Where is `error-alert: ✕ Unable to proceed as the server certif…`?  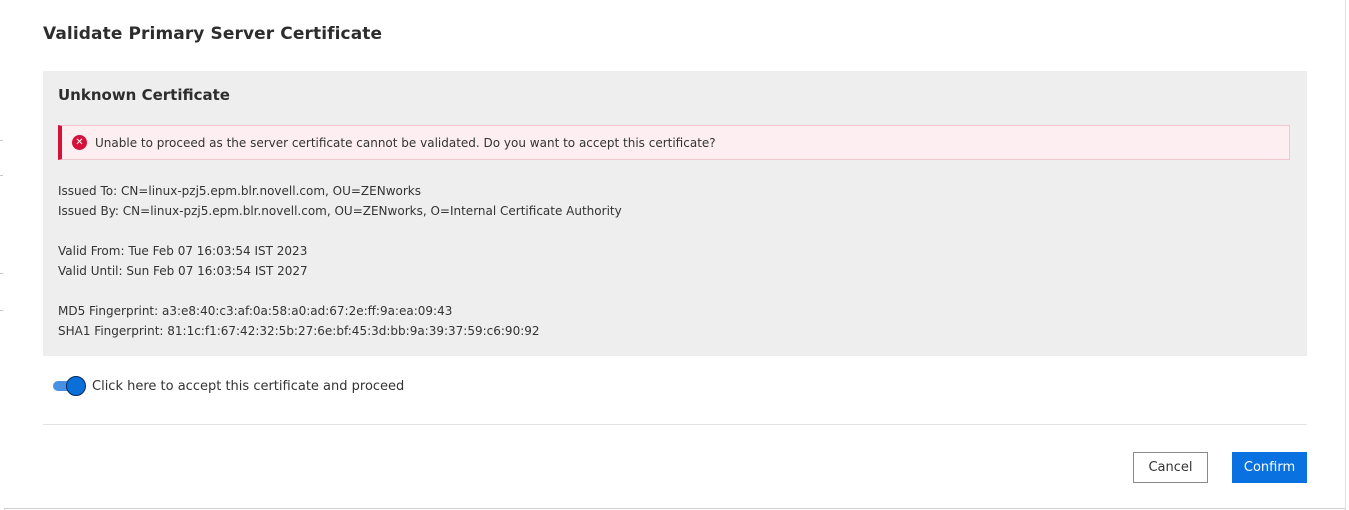 error-alert: ✕ Unable to proceed as the server certif… is located at coordinates (674, 142).